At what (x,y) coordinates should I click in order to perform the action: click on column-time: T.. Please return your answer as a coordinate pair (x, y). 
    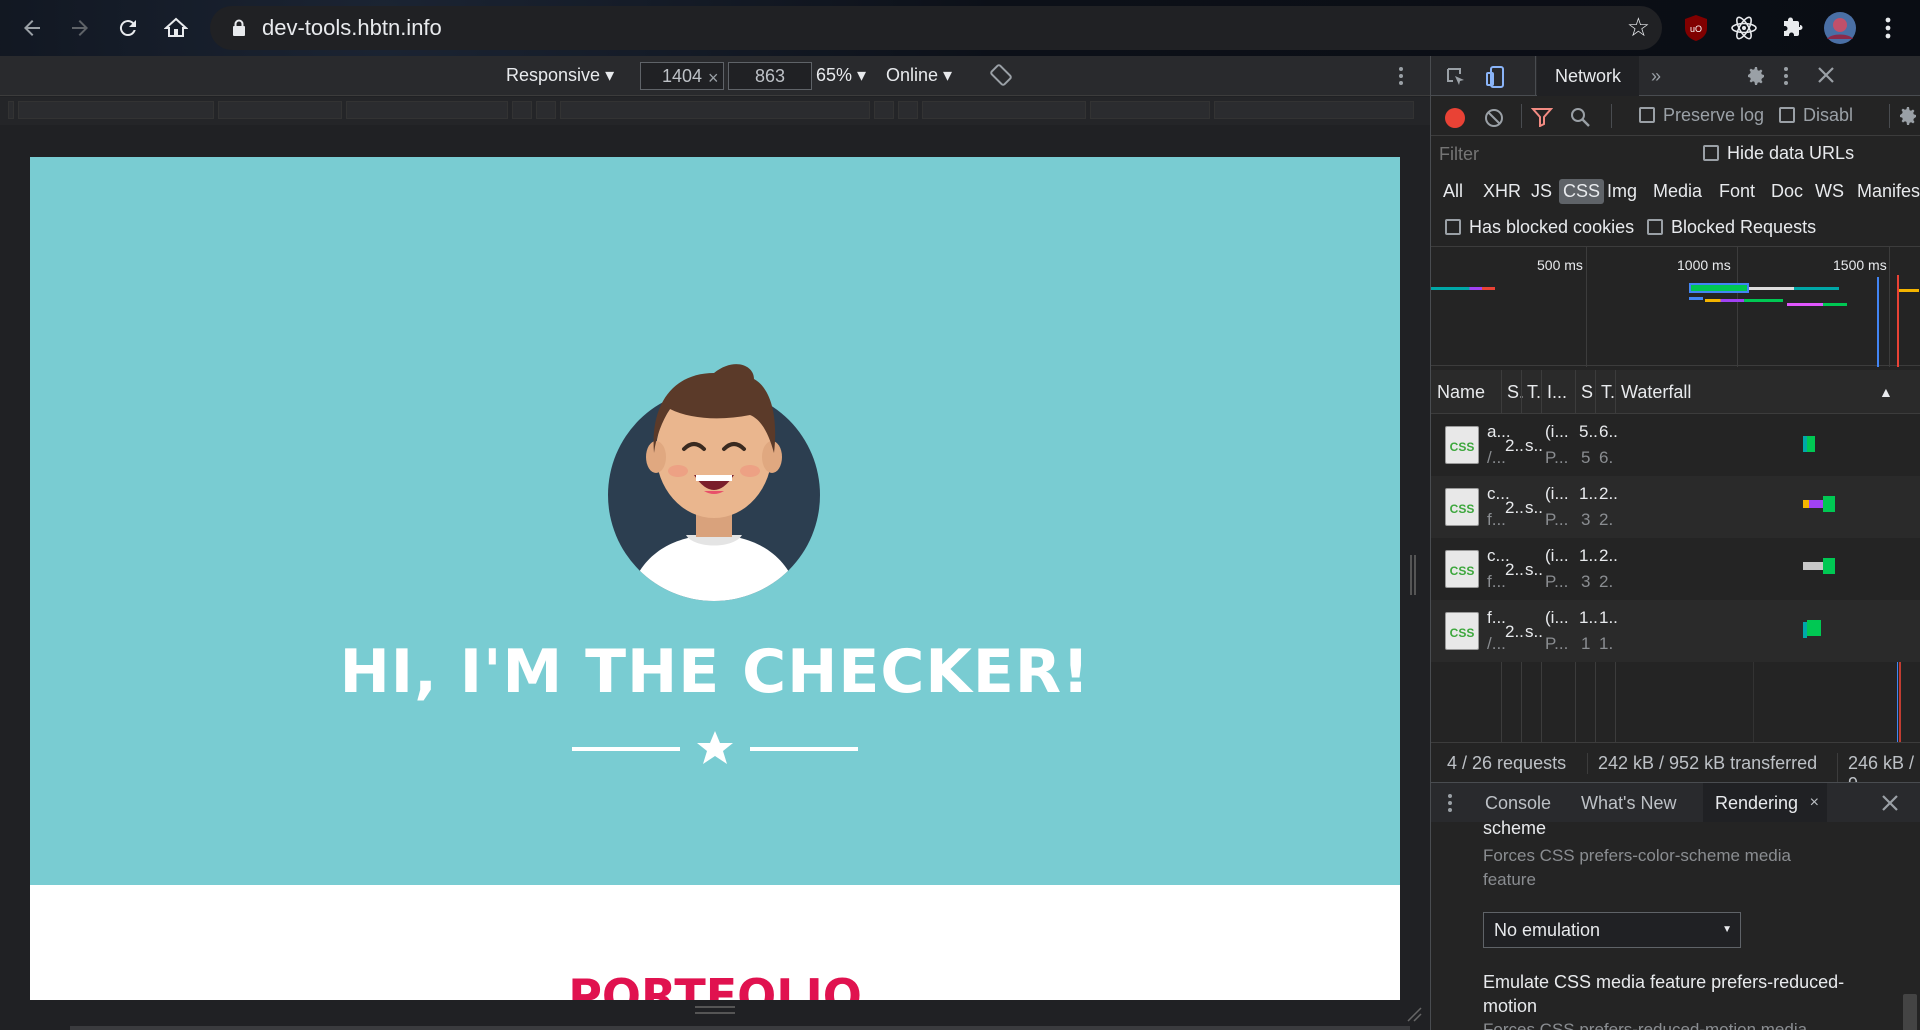
    Looking at the image, I should click on (1608, 392).